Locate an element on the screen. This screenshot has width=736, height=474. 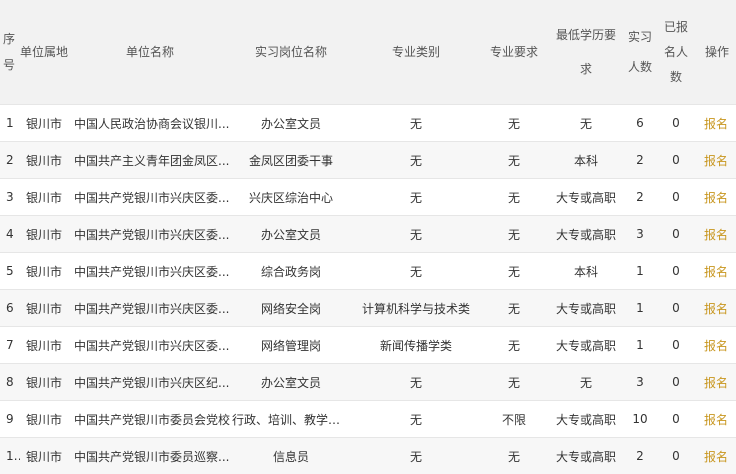
row-post-name: 综合政务岗 is located at coordinates (291, 271).